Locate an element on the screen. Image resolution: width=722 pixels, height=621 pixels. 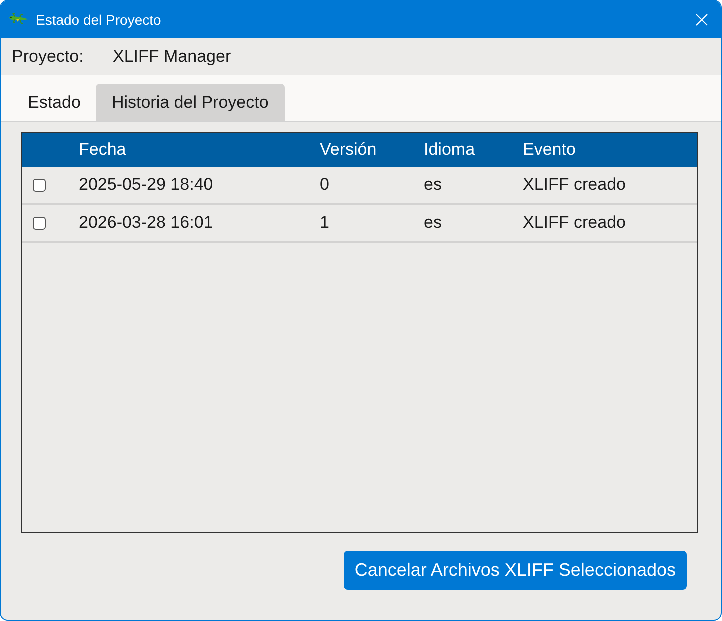
column-header: Versión is located at coordinates (349, 150).